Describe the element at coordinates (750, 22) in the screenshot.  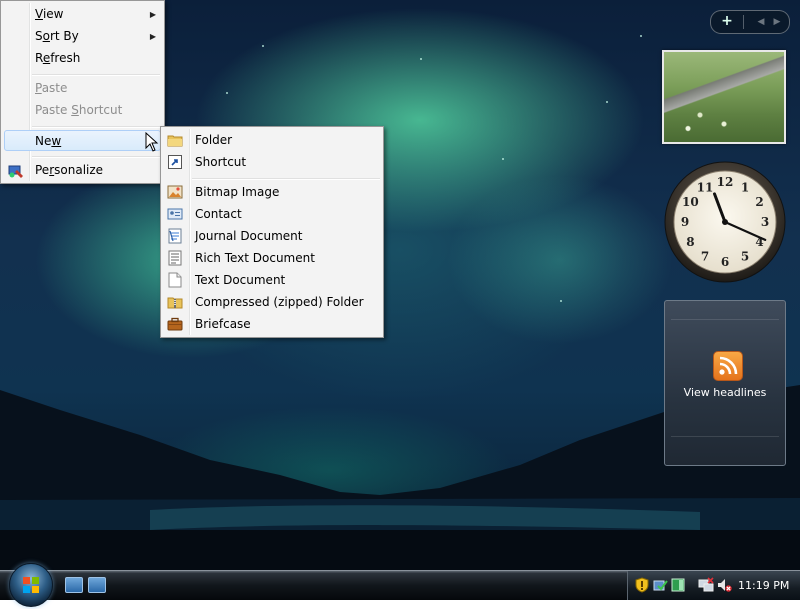
I see `sidebar-controls: + ◀ ▶` at that location.